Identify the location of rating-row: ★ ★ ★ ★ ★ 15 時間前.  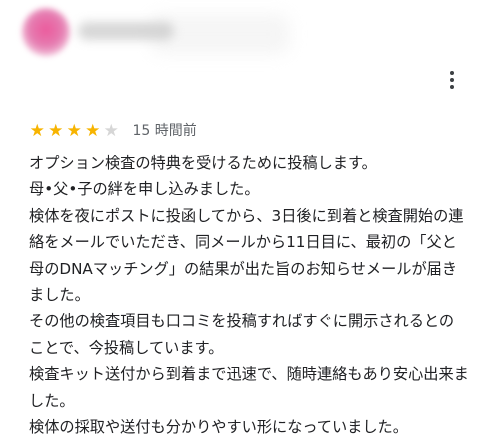
(112, 131).